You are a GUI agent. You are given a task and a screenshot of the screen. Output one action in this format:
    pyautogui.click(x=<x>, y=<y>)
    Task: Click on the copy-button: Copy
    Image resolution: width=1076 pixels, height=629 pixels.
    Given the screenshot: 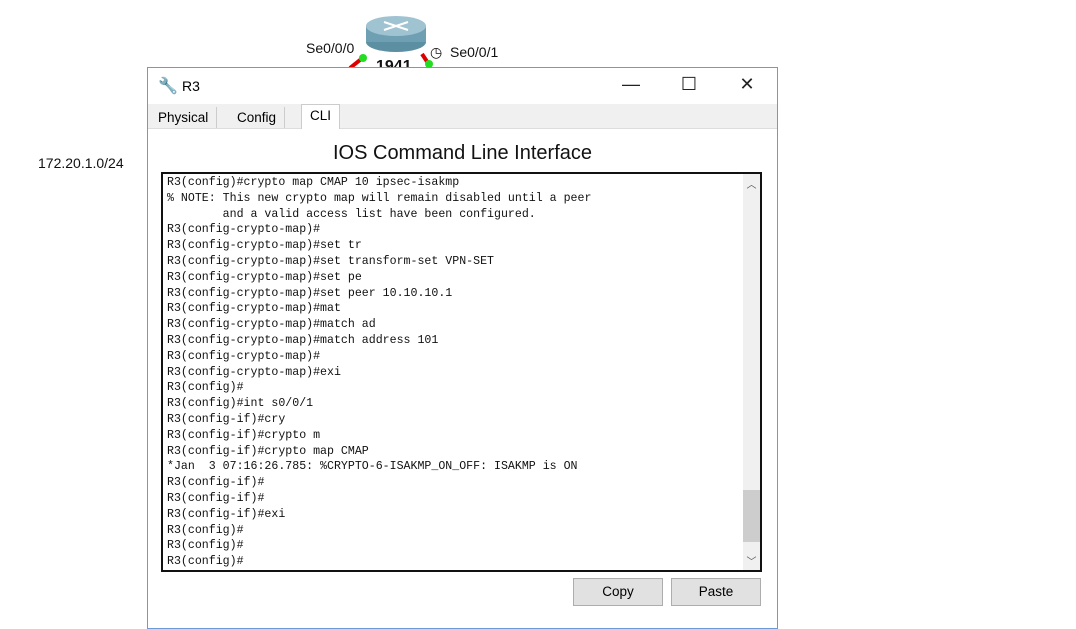 What is the action you would take?
    pyautogui.click(x=618, y=592)
    